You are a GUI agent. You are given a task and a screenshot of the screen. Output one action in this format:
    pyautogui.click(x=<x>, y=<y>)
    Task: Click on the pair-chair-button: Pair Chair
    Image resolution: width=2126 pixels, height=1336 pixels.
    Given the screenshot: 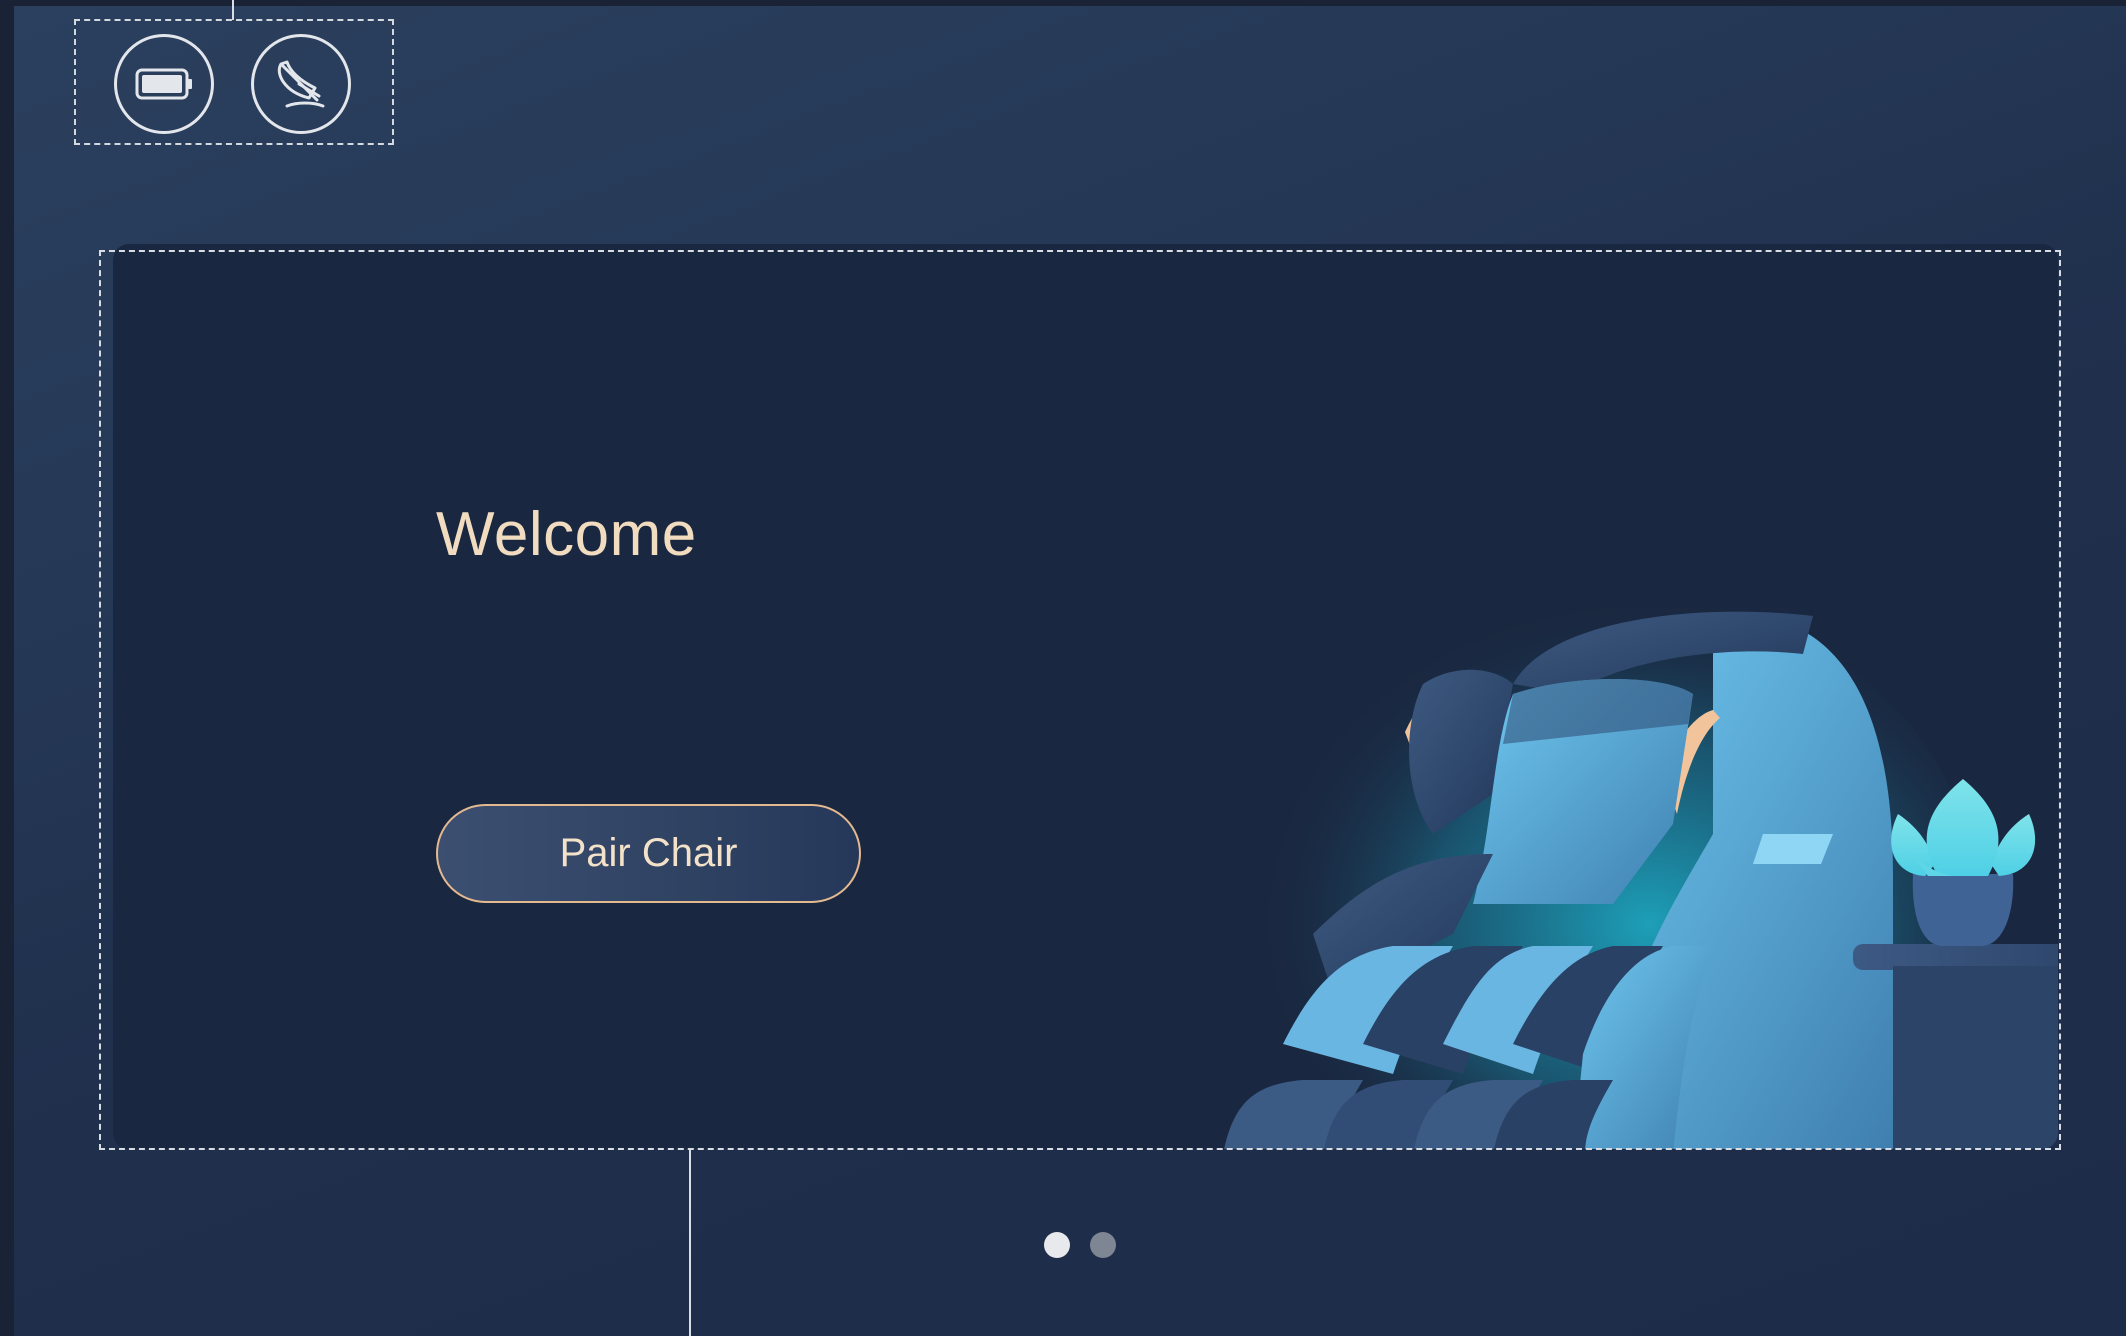 What is the action you would take?
    pyautogui.click(x=648, y=853)
    